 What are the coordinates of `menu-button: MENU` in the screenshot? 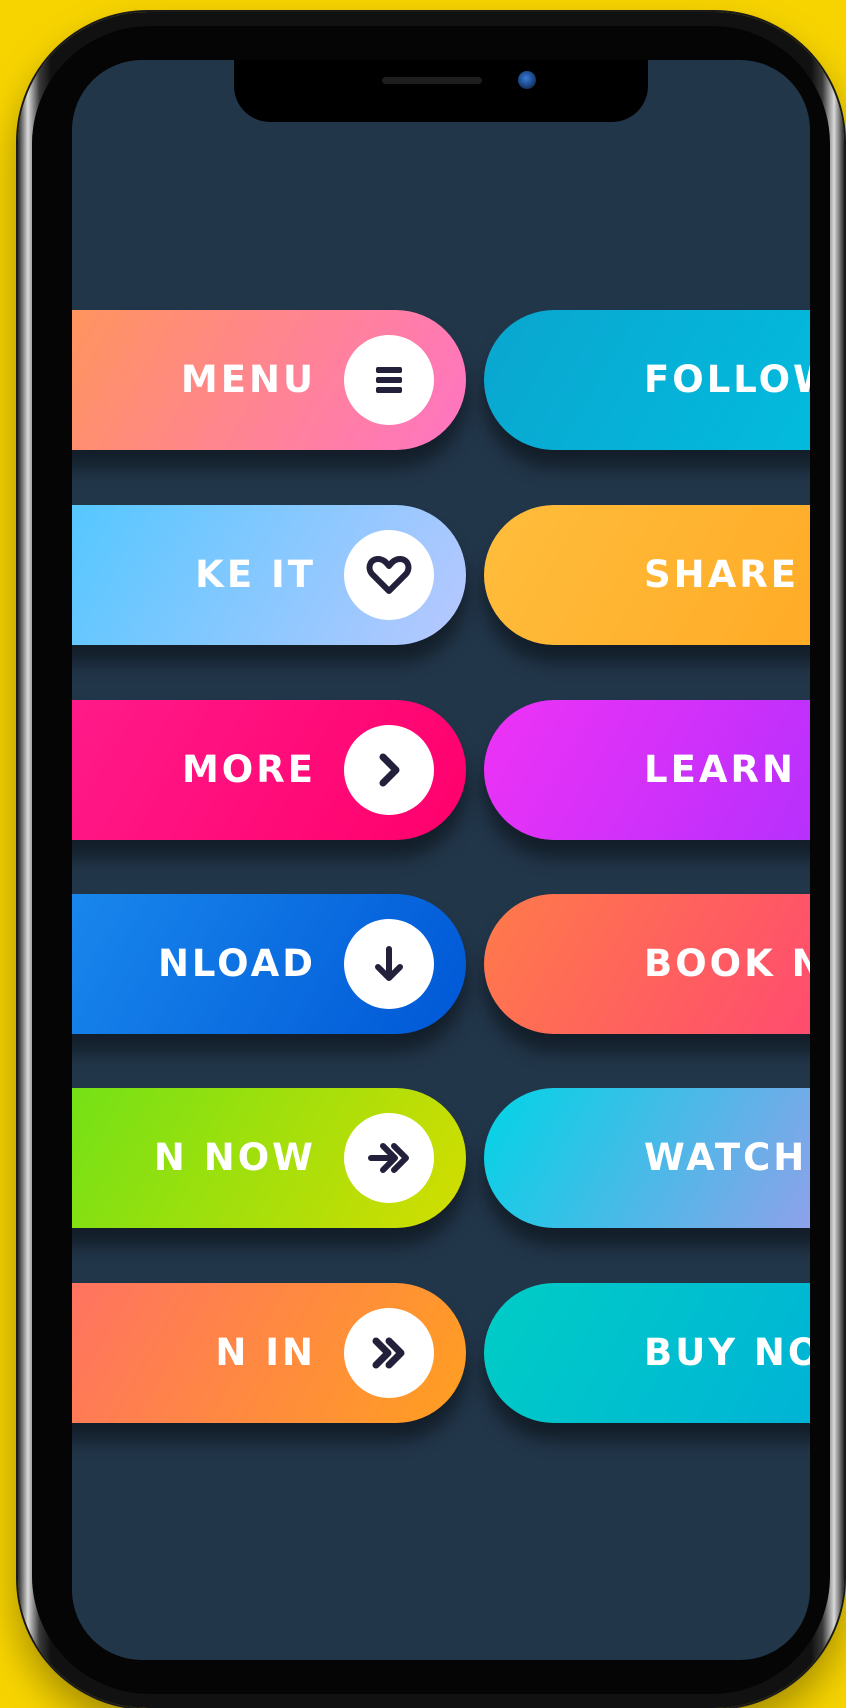 It's located at (269, 380).